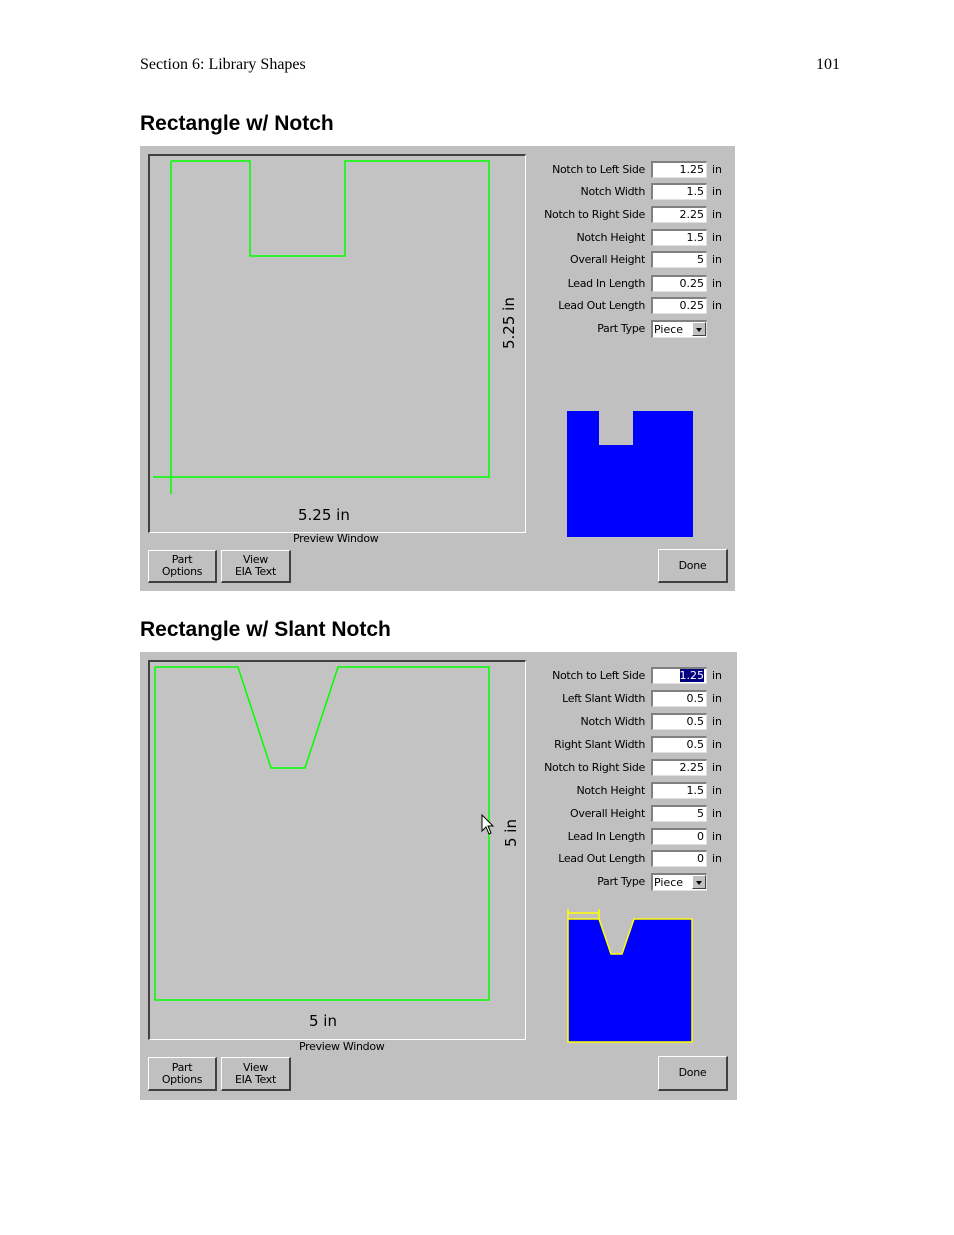  Describe the element at coordinates (679, 744) in the screenshot. I see `right-slant-width-input: 0.5` at that location.